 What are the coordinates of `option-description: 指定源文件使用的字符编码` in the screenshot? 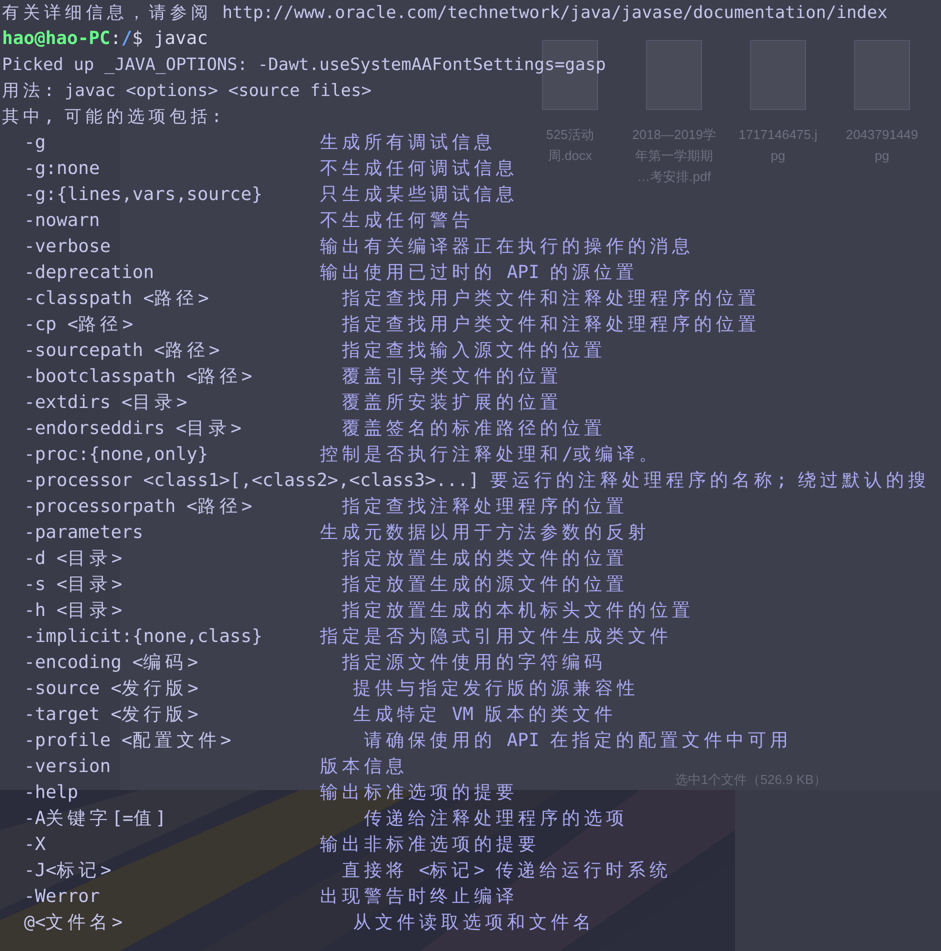 It's located at (474, 663).